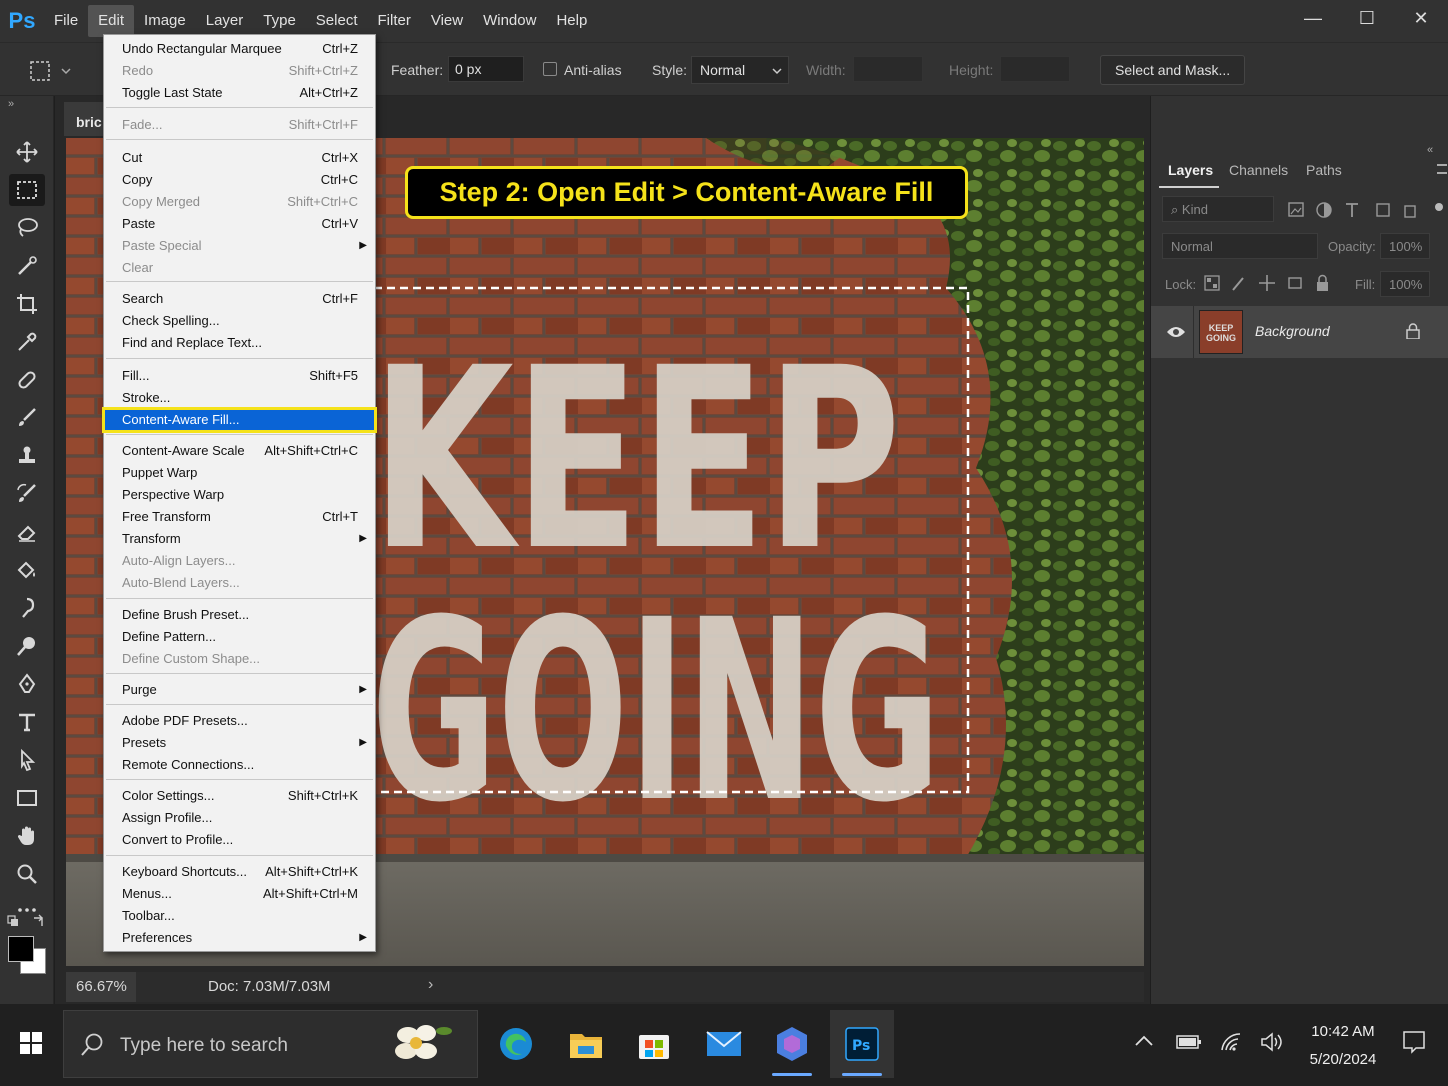  Describe the element at coordinates (1144, 1043) in the screenshot. I see `chevron-up-icon` at that location.